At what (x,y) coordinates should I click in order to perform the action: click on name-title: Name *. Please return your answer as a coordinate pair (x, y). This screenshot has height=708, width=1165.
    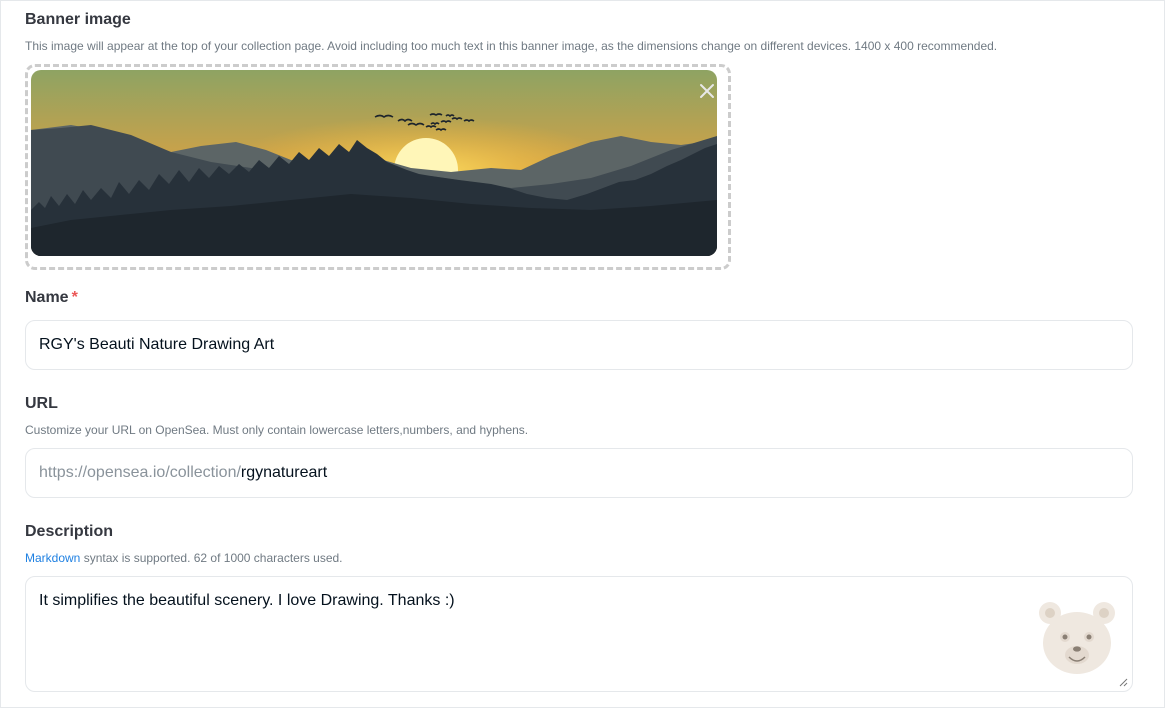
    Looking at the image, I should click on (51, 298).